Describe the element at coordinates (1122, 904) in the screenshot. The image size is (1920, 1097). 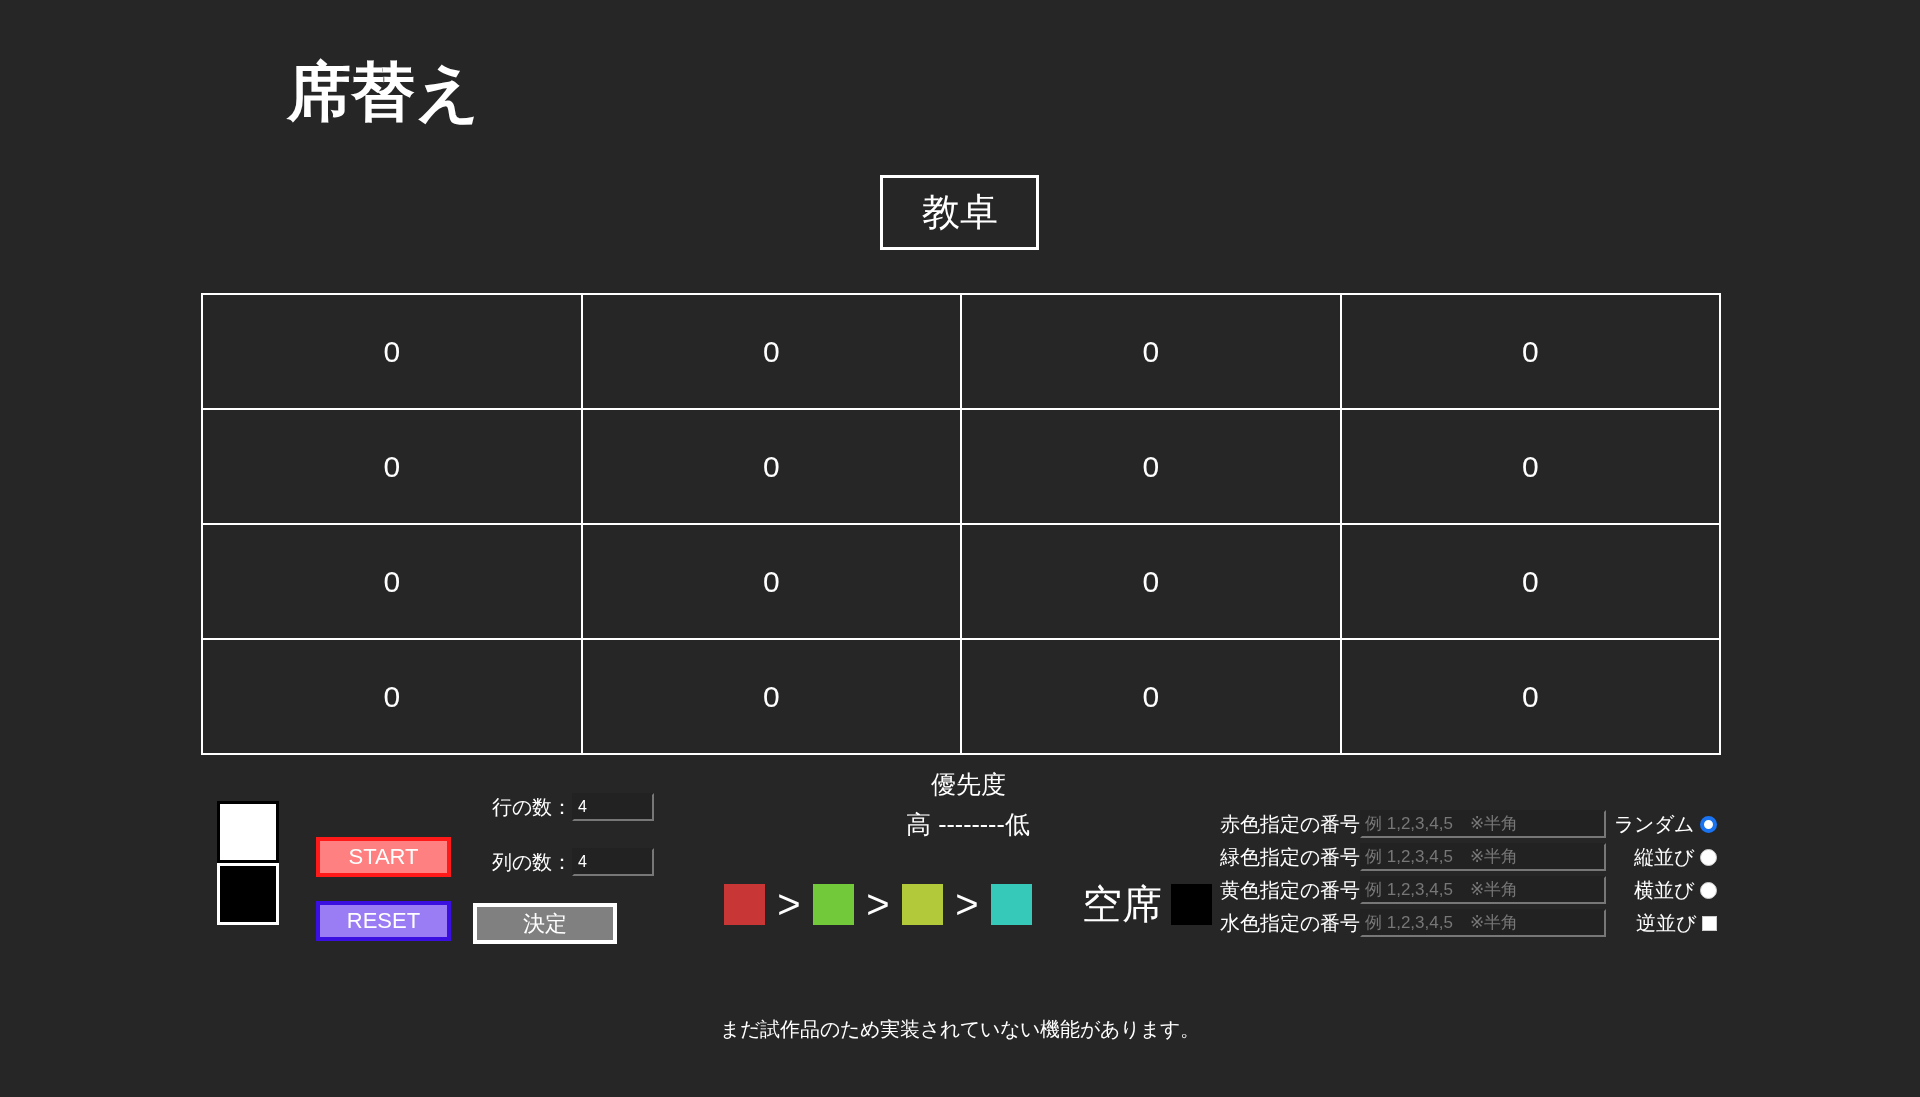
I see `empty-seat-label: 空席` at that location.